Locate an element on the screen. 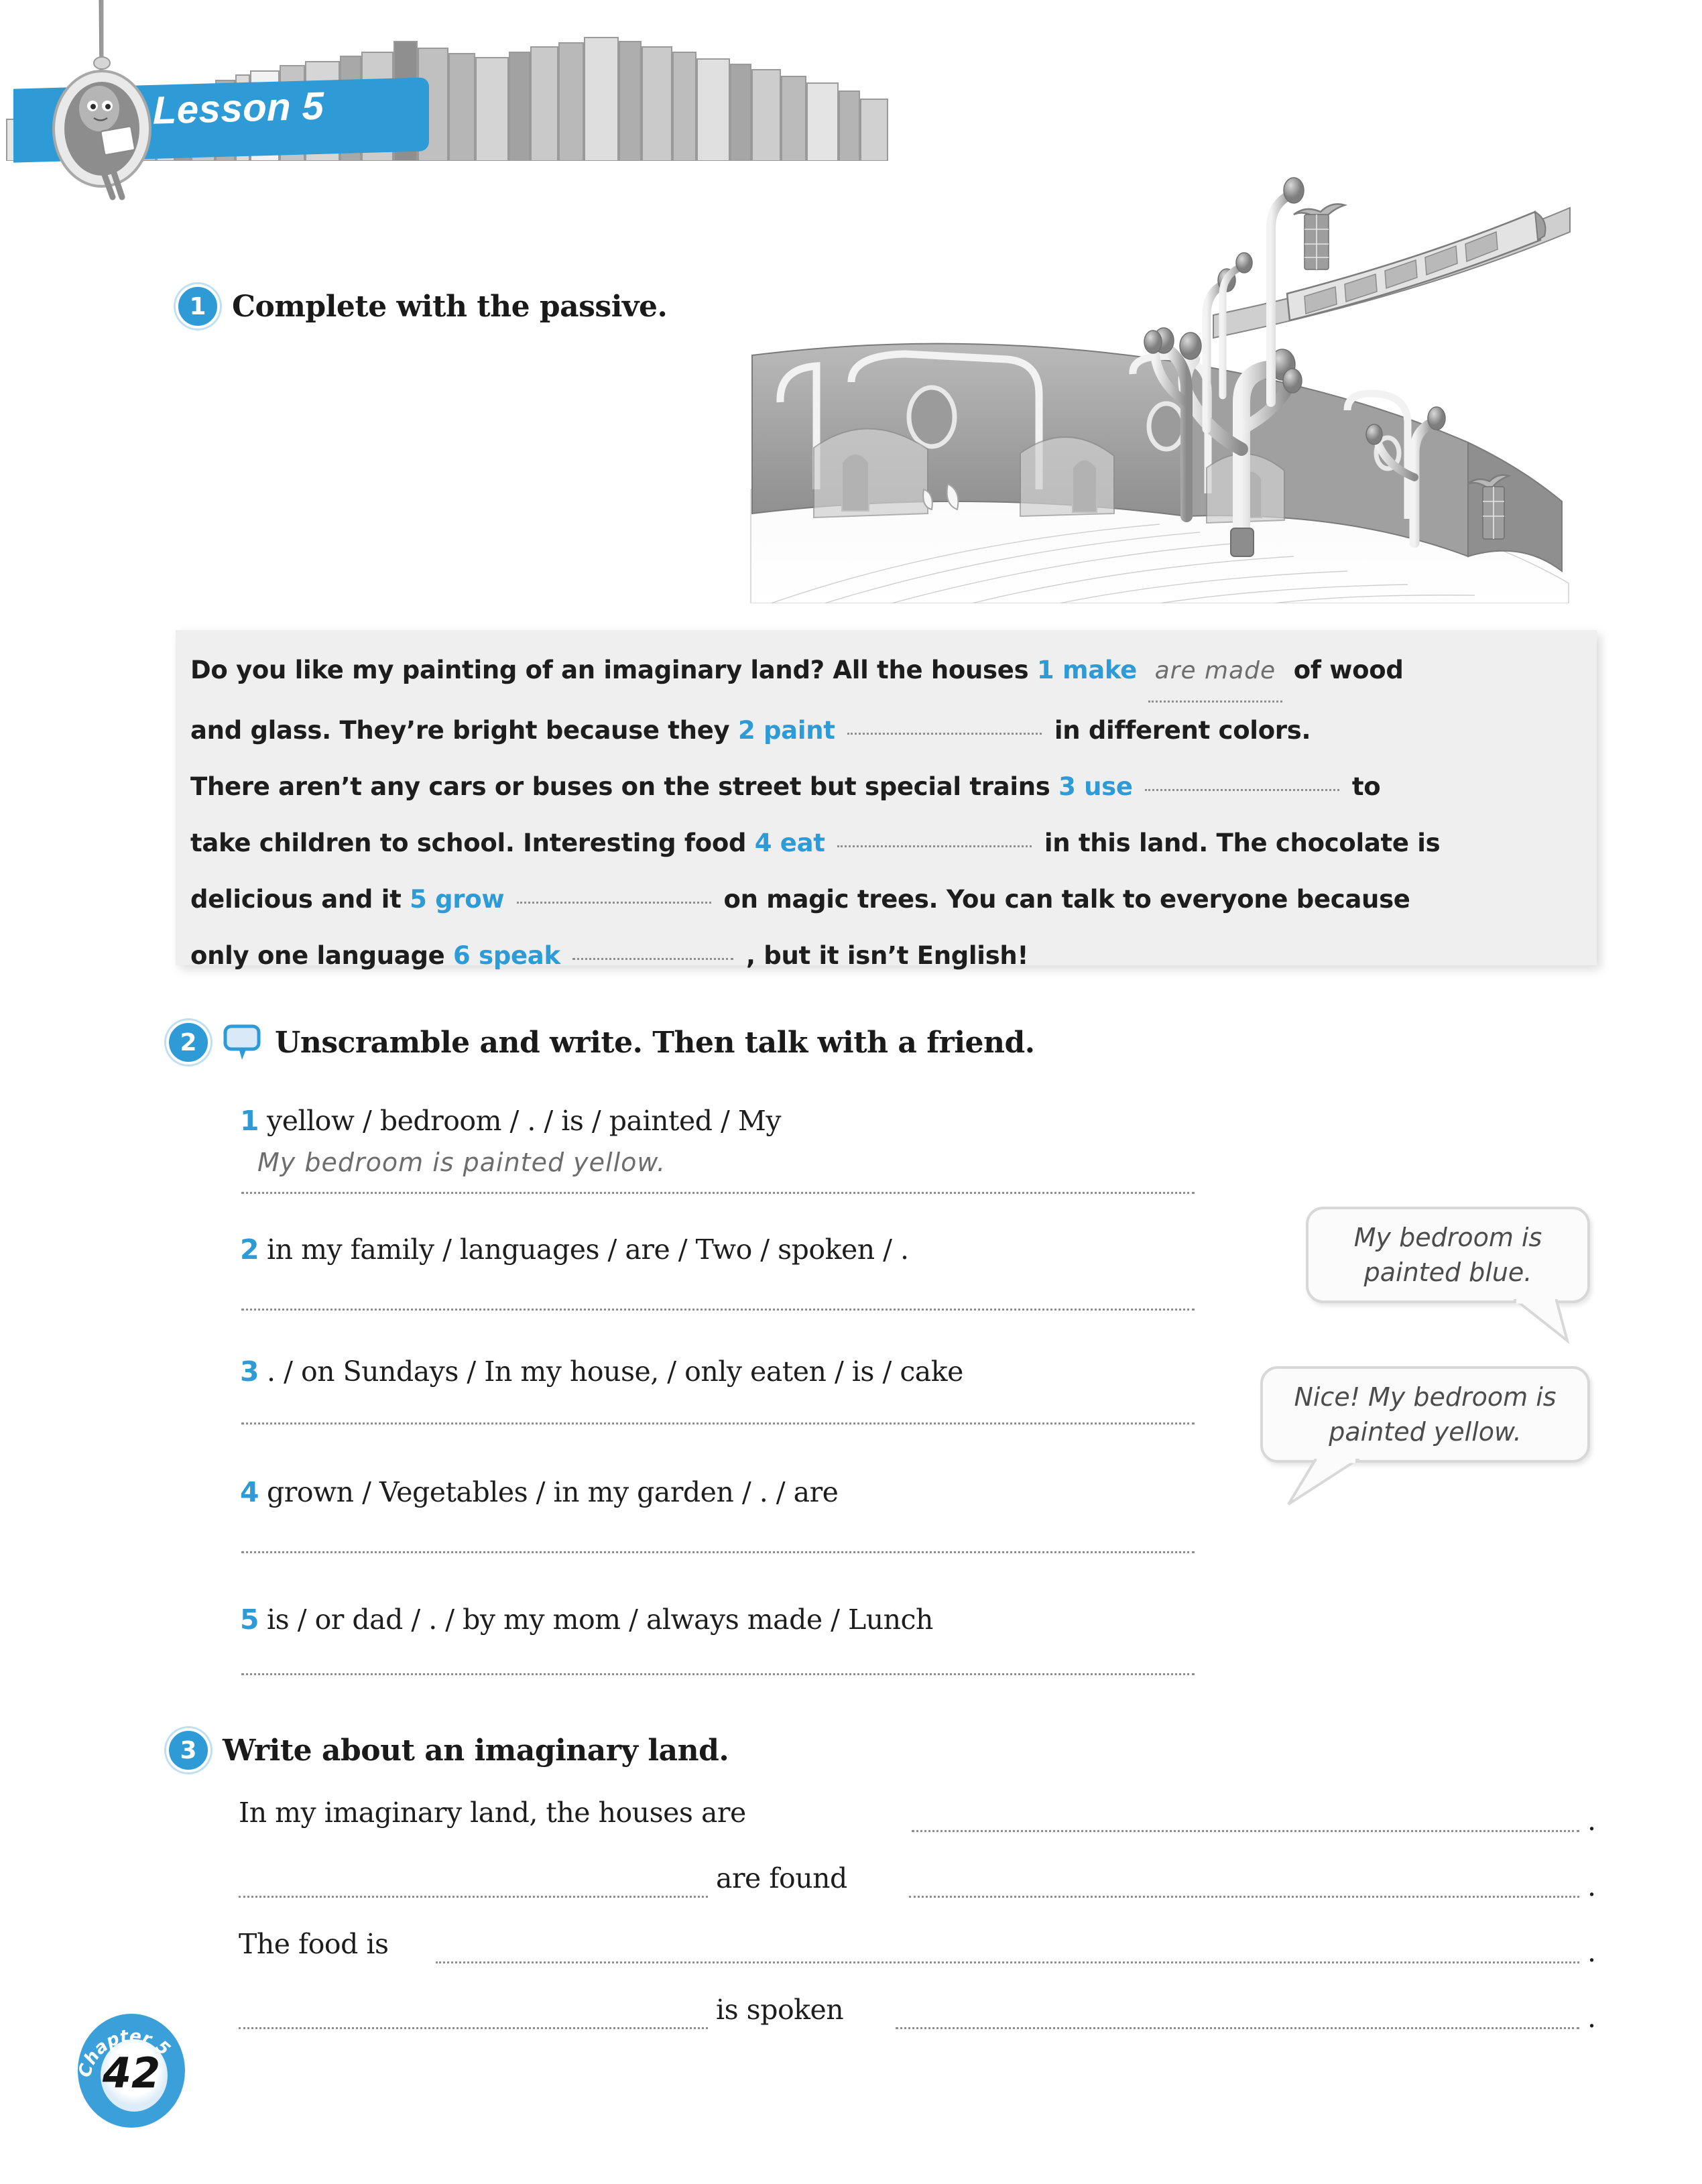 This screenshot has height=2184, width=1702. item-number: 2 is located at coordinates (250, 1249).